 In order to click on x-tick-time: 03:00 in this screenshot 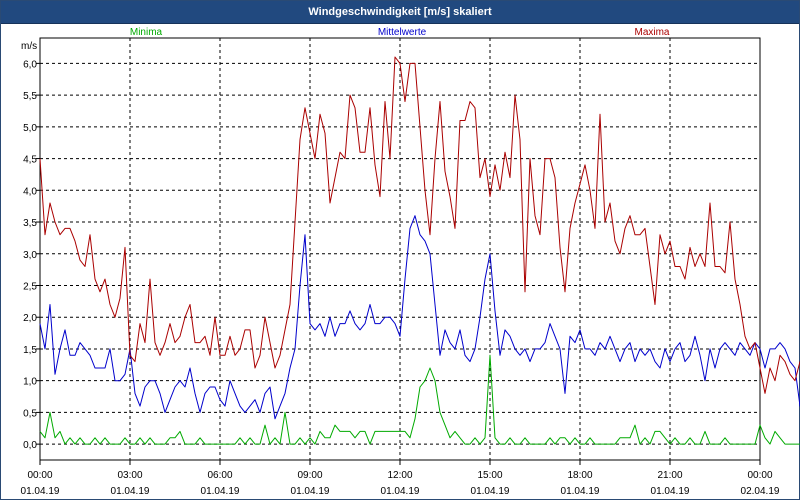, I will do `click(129, 475)`.